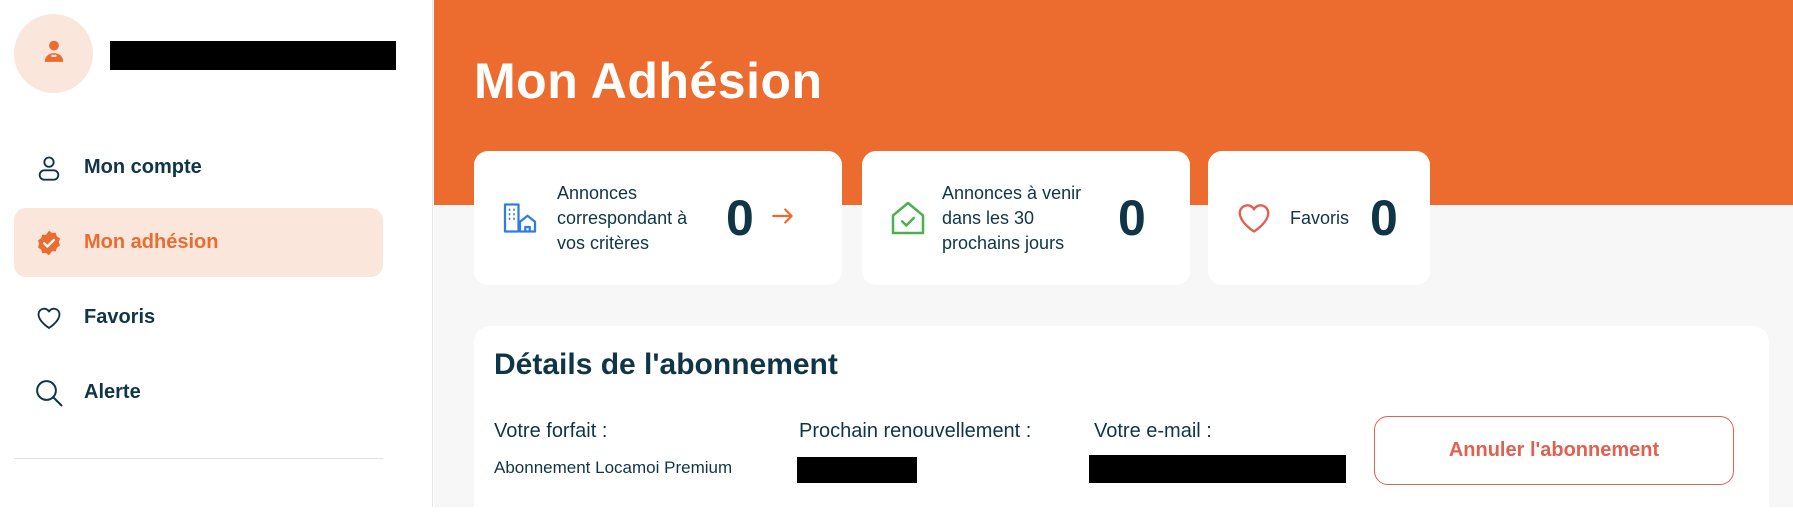  Describe the element at coordinates (198, 317) in the screenshot. I see `sidebar-item-favoris: Favoris` at that location.